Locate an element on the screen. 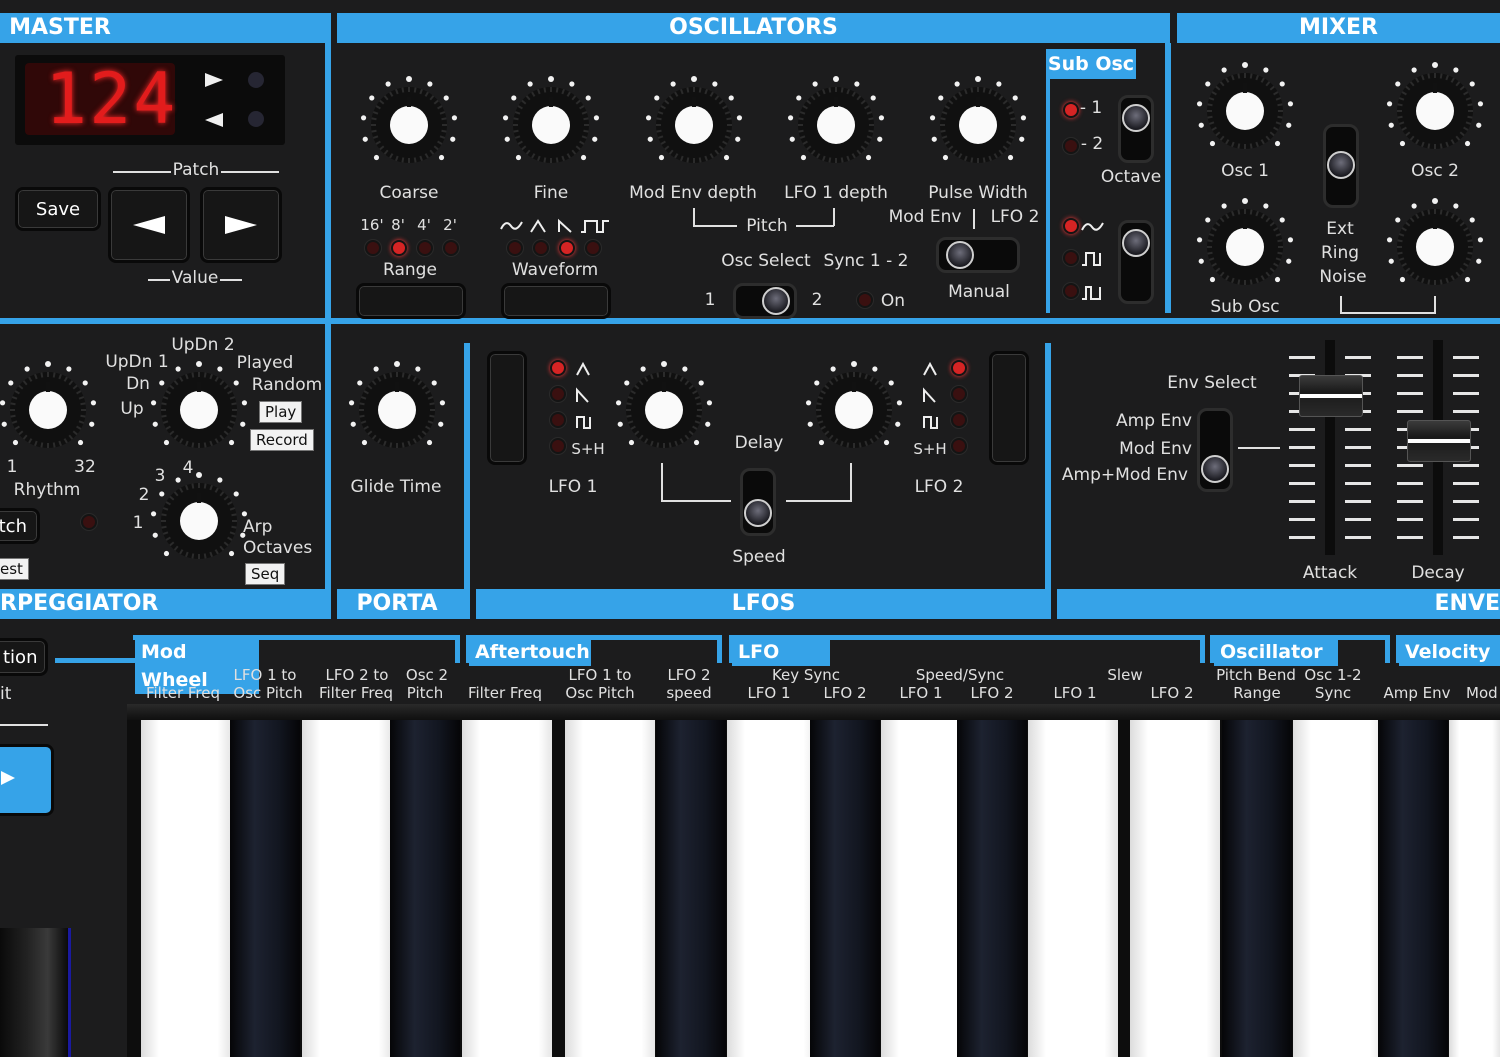 Image resolution: width=1500 pixels, height=1057 pixels. function-button: tion is located at coordinates (24, 657).